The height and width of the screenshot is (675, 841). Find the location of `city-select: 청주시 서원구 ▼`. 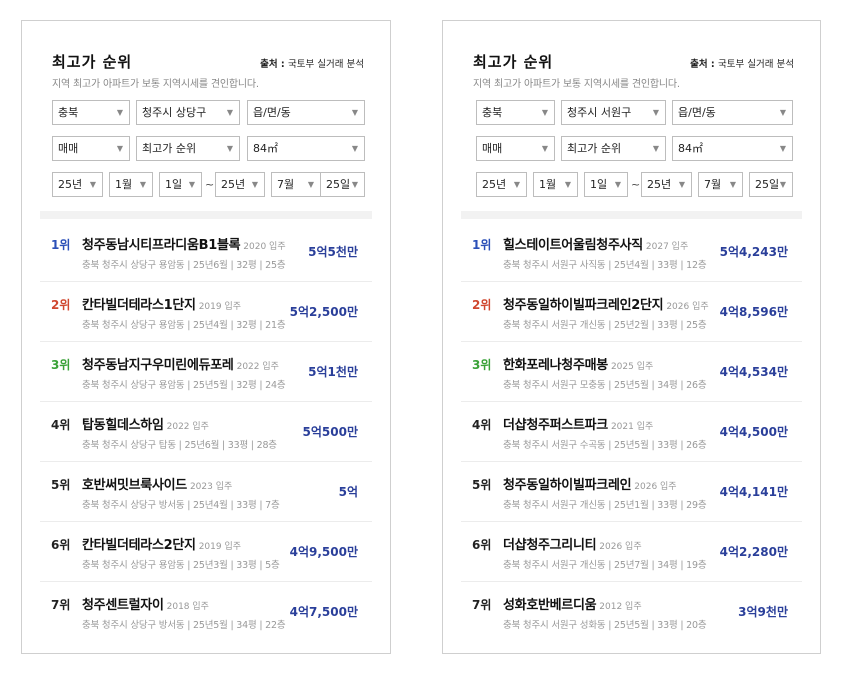

city-select: 청주시 서원구 ▼ is located at coordinates (613, 112).